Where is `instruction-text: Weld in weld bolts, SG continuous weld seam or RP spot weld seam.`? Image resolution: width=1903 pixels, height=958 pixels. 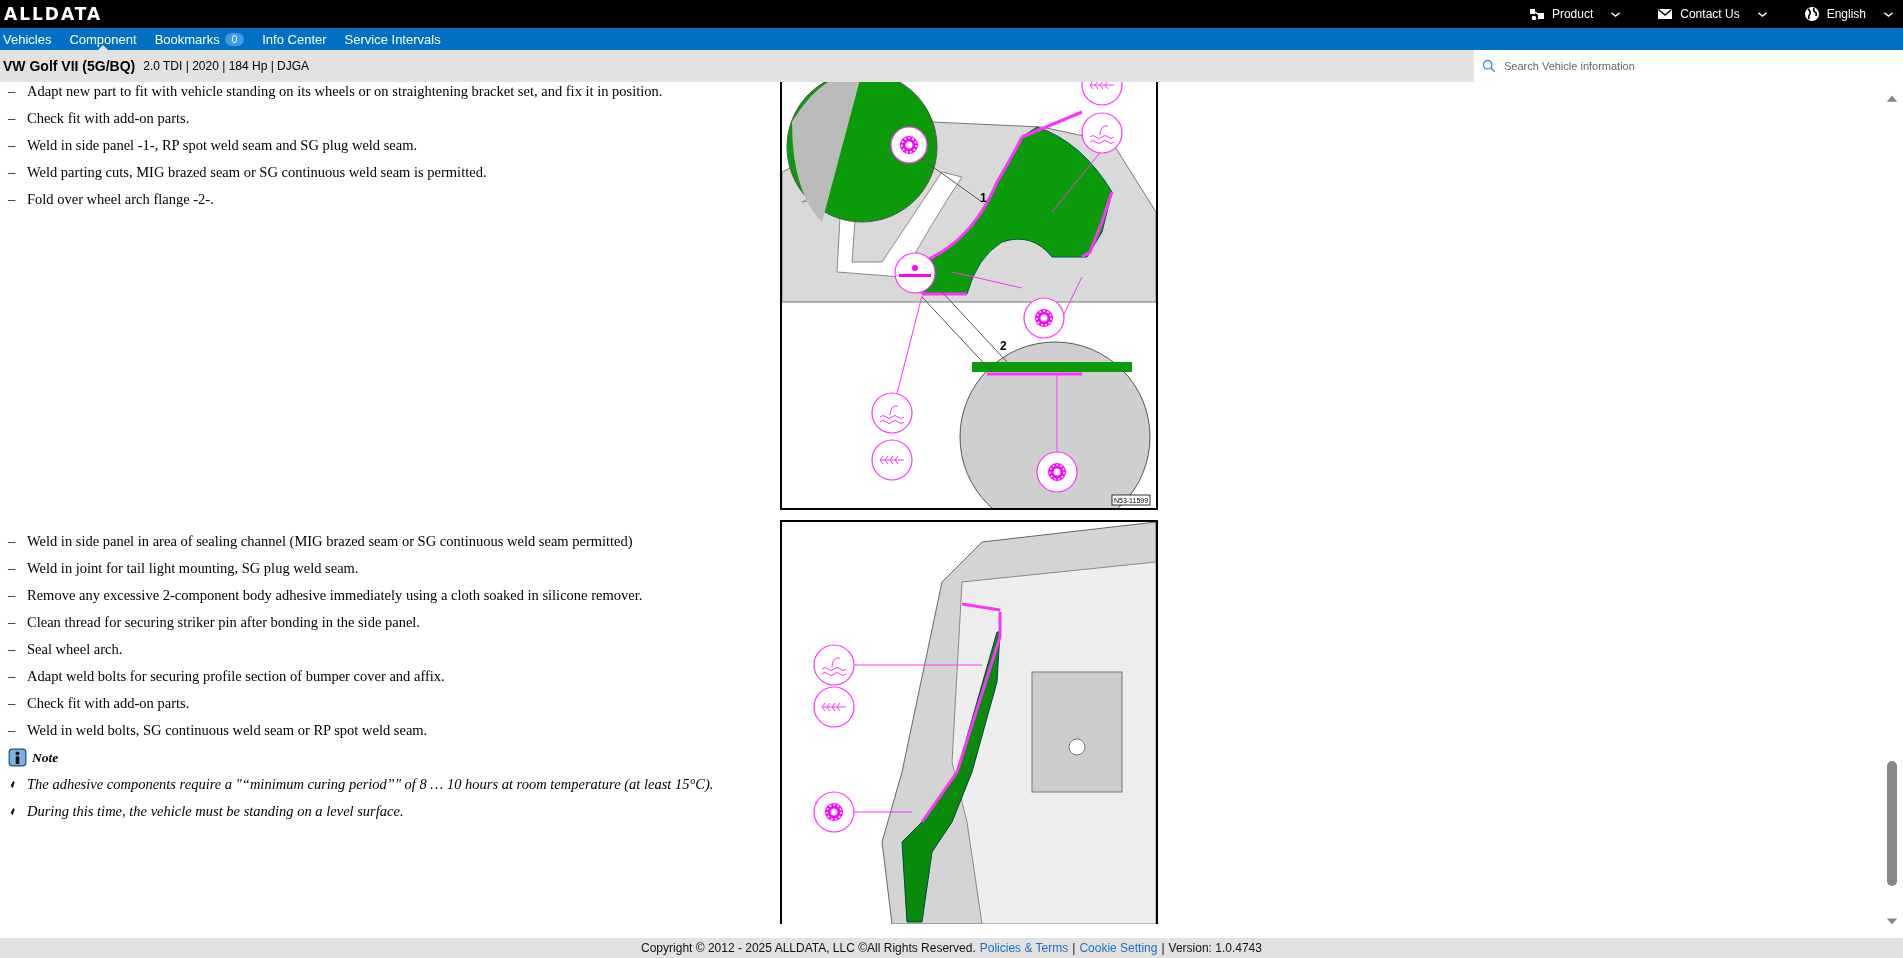 instruction-text: Weld in weld bolts, SG continuous weld seam or RP spot weld seam. is located at coordinates (227, 730).